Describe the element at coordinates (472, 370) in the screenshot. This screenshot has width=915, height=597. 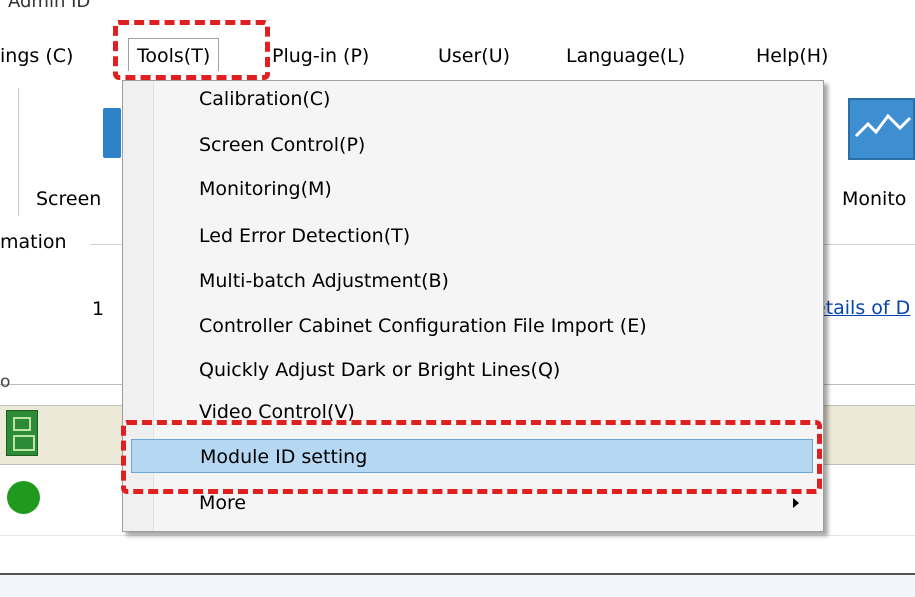
I see `menu-item-adjust-lines: Quickly Adjust Dark or Bright Lines(Q)` at that location.